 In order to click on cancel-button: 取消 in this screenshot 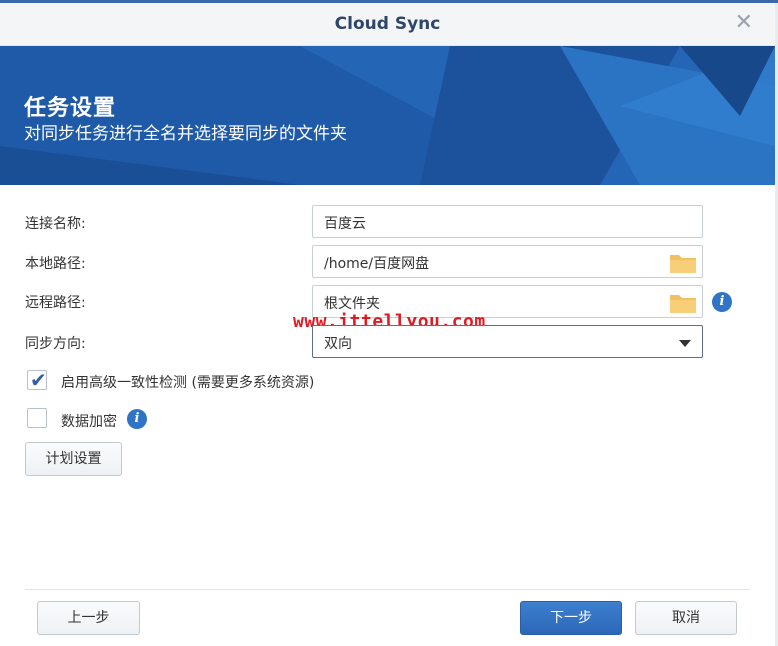, I will do `click(686, 618)`.